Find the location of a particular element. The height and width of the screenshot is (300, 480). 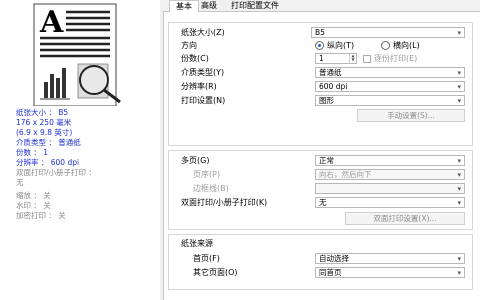

paper-source-group: 纸张来源 首页(F) 自动选择 ▾ 其它页面(O) 同首页 ▾ is located at coordinates (320, 262).